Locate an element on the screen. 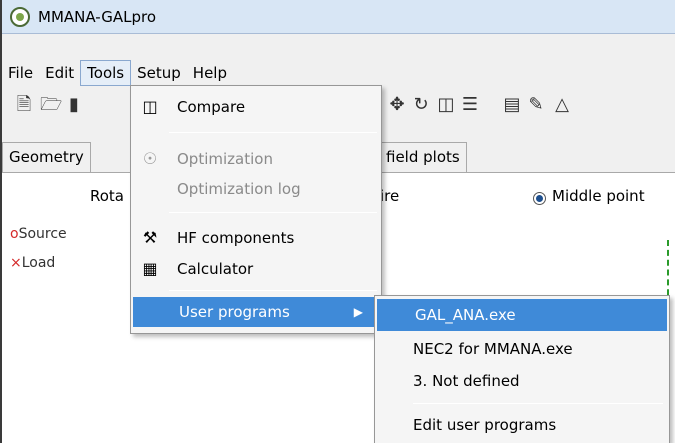  legend-load: ×Load is located at coordinates (32, 263).